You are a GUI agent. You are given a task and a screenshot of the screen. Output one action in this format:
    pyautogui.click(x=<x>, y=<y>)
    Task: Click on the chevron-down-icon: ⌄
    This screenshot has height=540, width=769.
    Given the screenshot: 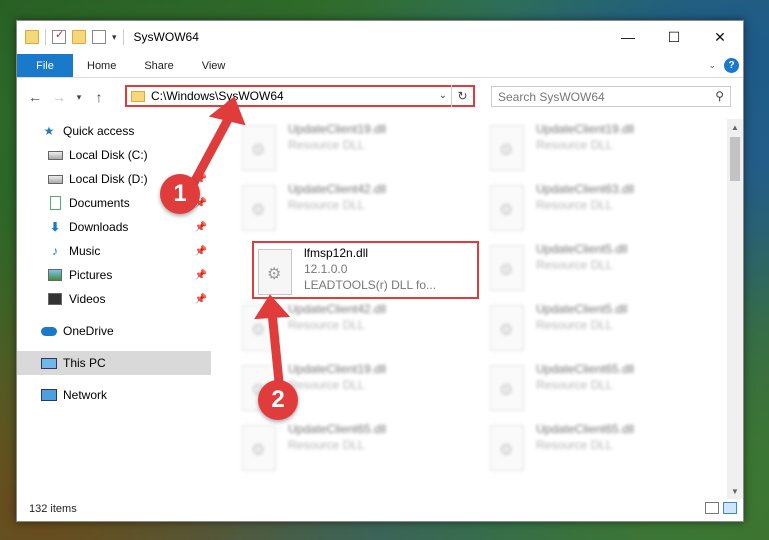 What is the action you would take?
    pyautogui.click(x=443, y=95)
    